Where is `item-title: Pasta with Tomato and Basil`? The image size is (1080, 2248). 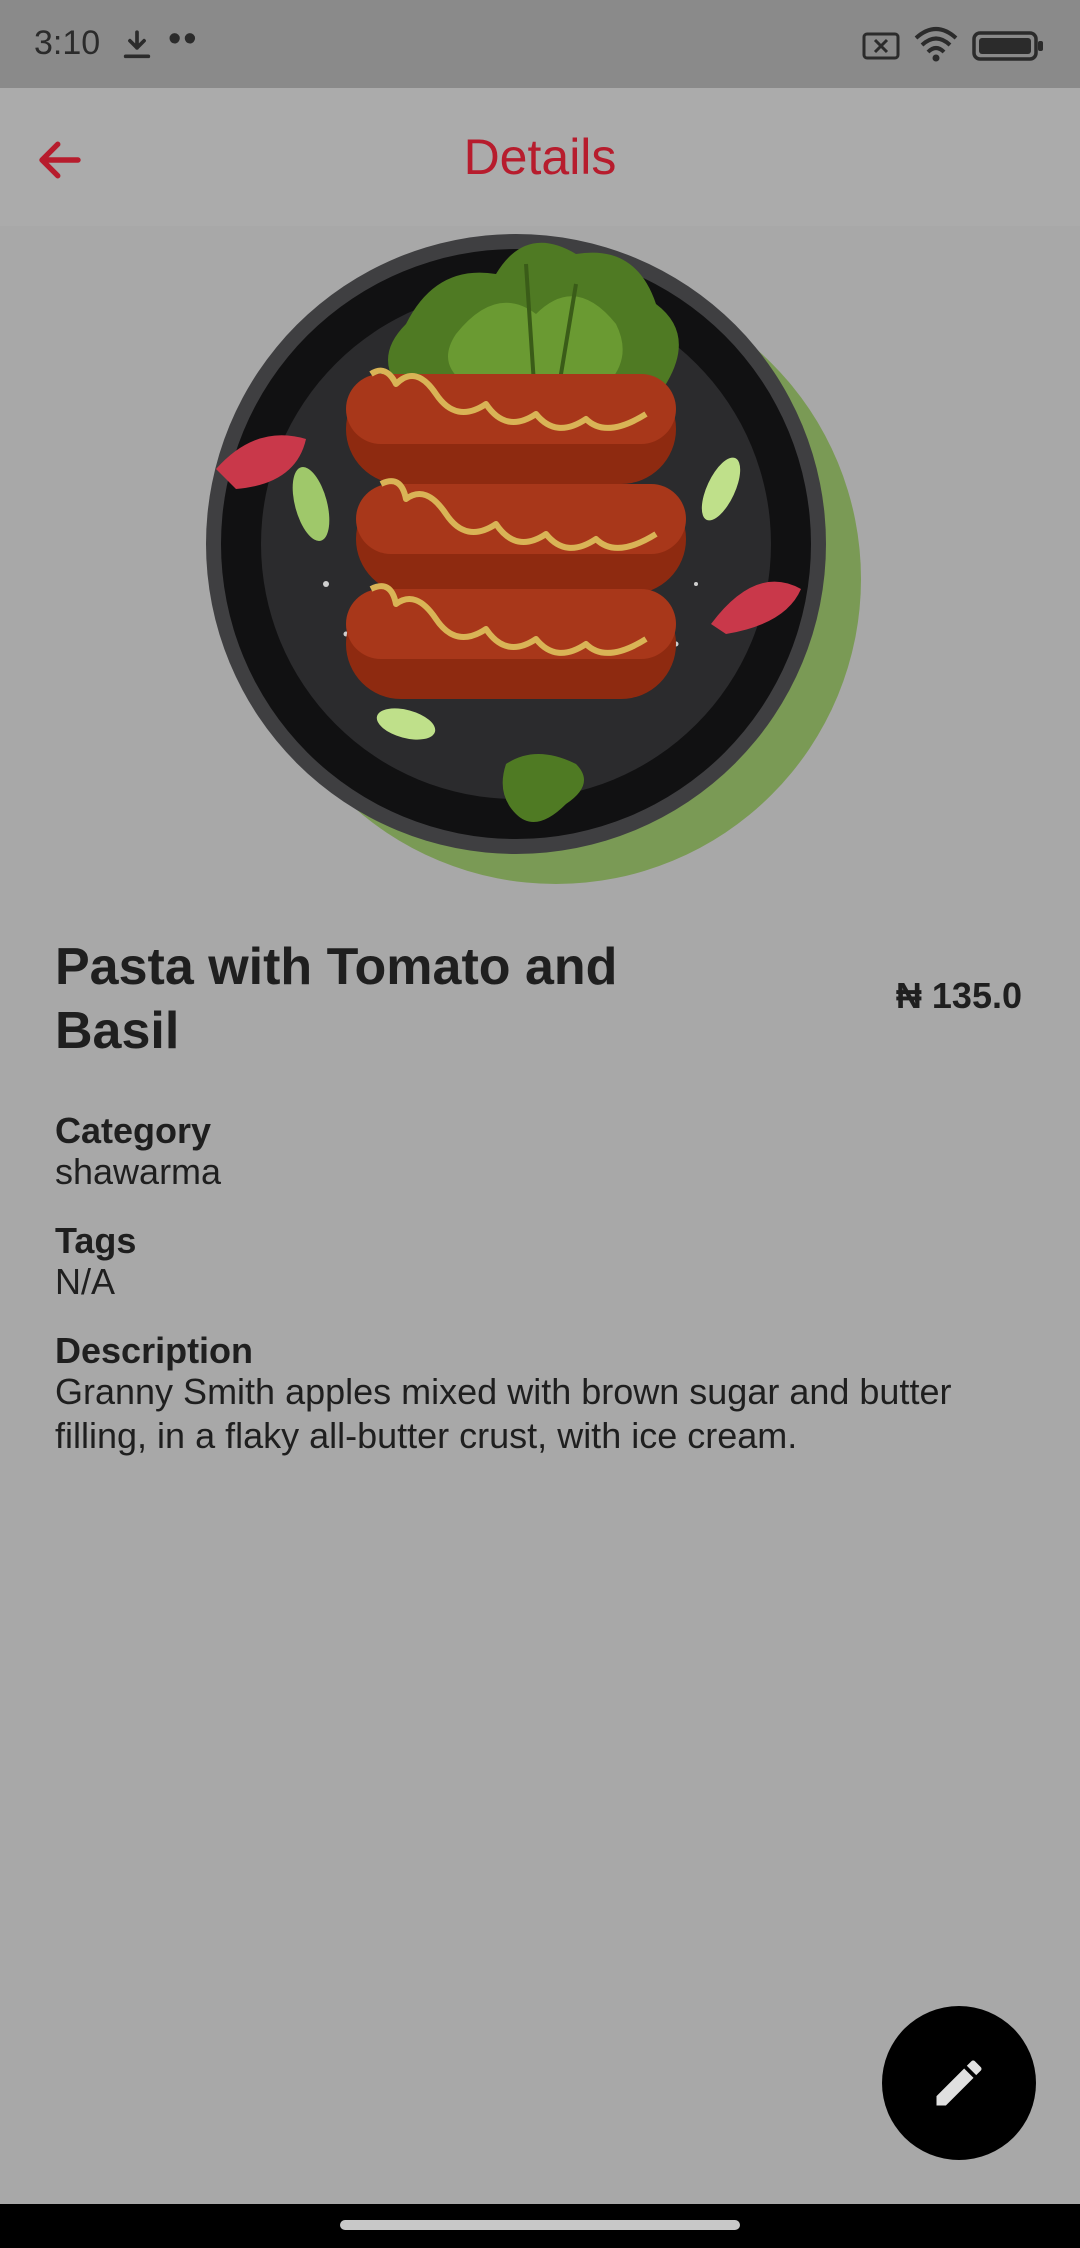 item-title: Pasta with Tomato and Basil is located at coordinates (336, 999).